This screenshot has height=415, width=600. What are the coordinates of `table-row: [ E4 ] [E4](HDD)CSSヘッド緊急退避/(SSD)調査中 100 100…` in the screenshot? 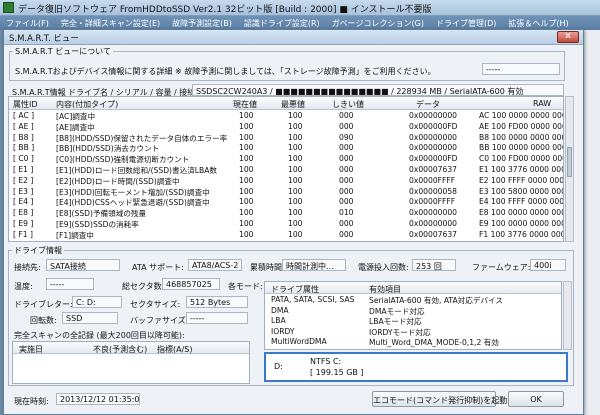 It's located at (286, 201).